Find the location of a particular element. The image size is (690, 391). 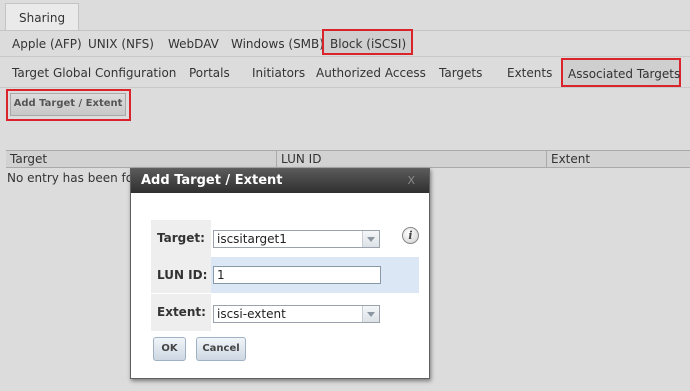

tab-associated-targets: Associated Targets is located at coordinates (621, 72).